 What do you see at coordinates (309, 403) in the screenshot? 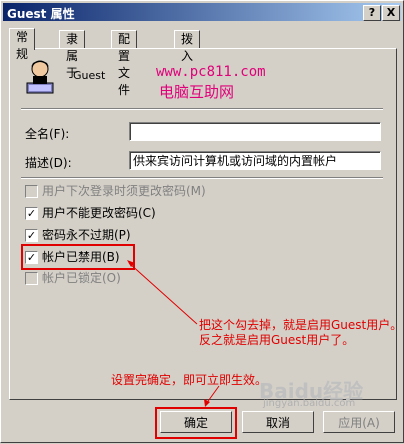
I see `watermark-url: jingyan.baidu.com` at bounding box center [309, 403].